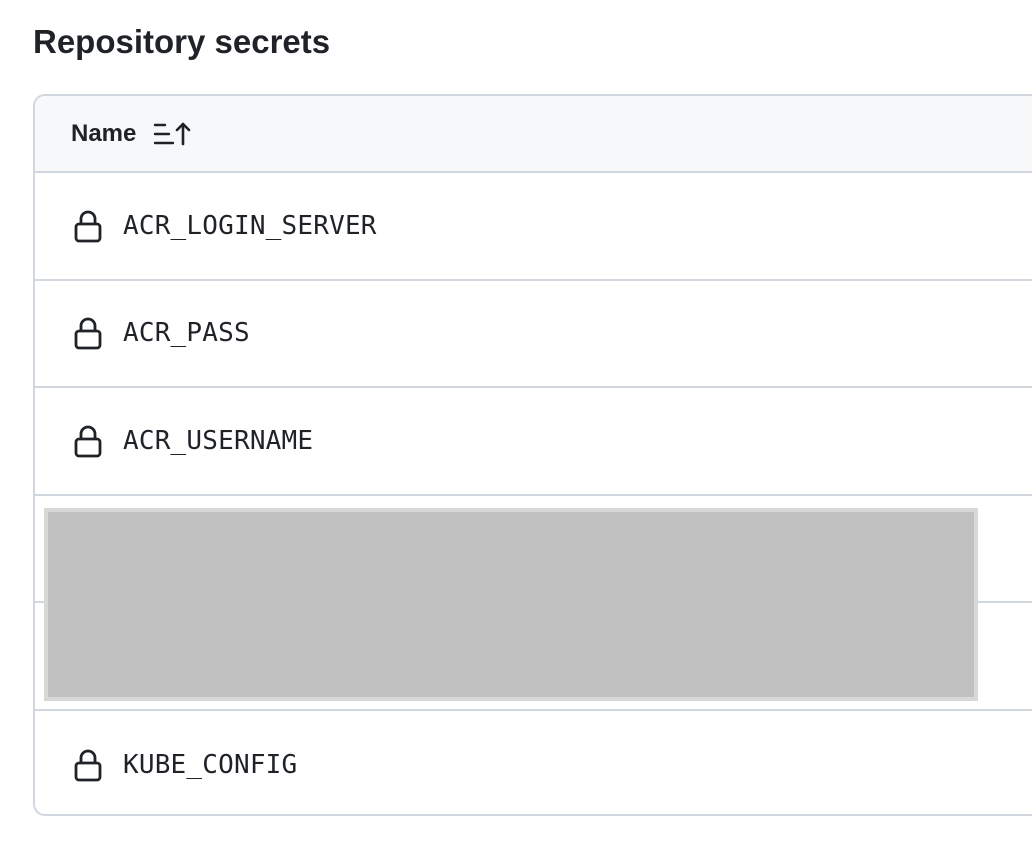 This screenshot has height=846, width=1032. Describe the element at coordinates (533, 227) in the screenshot. I see `table-row: ACR_LOGIN_SERVER` at that location.